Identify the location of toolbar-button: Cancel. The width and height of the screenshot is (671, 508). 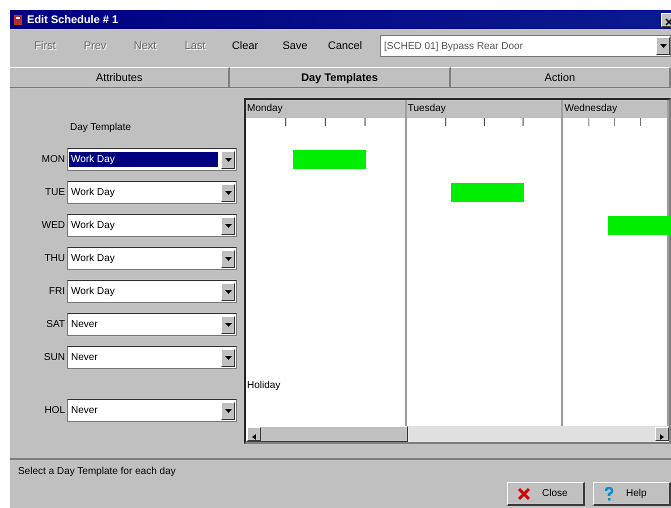
(345, 46).